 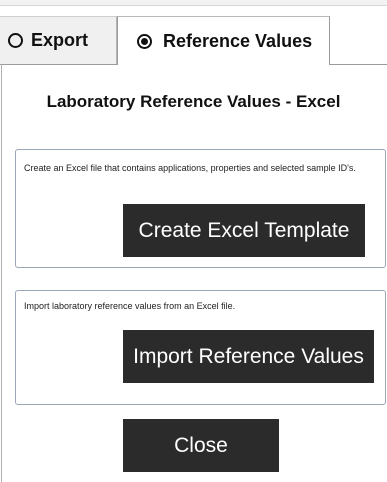 What do you see at coordinates (1, 273) in the screenshot?
I see `panel-left-border` at bounding box center [1, 273].